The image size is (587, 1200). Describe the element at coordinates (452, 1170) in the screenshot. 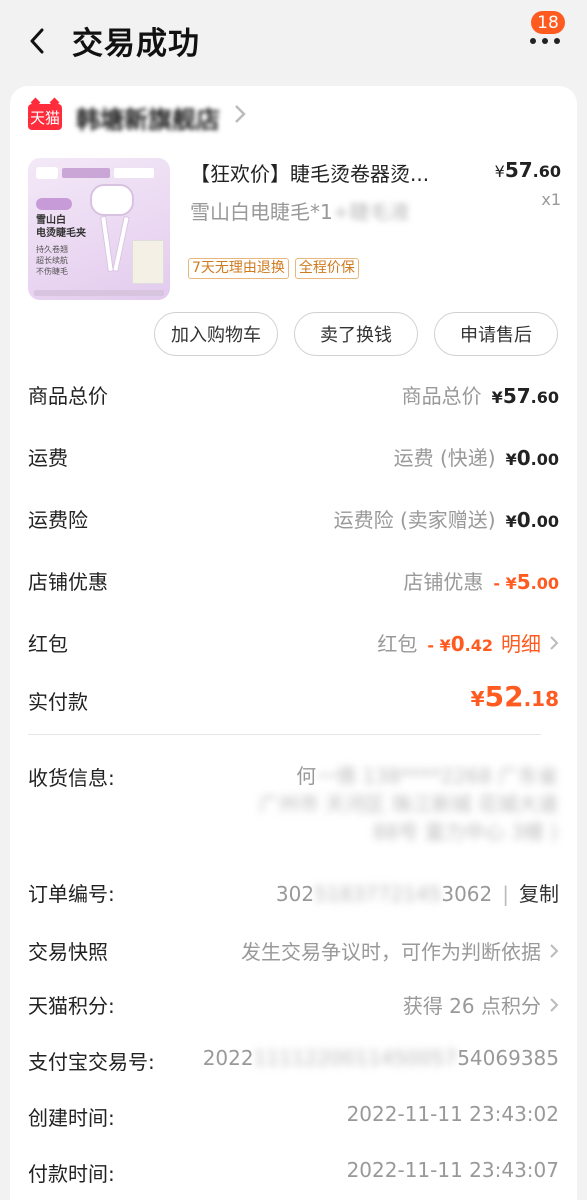

I see `paid-time: 2022-11-11 23:43:07` at that location.